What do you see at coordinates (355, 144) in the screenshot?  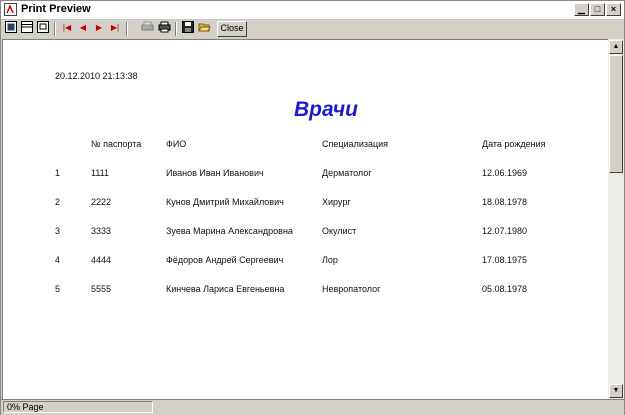 I see `column-header-specialization: Специализация` at bounding box center [355, 144].